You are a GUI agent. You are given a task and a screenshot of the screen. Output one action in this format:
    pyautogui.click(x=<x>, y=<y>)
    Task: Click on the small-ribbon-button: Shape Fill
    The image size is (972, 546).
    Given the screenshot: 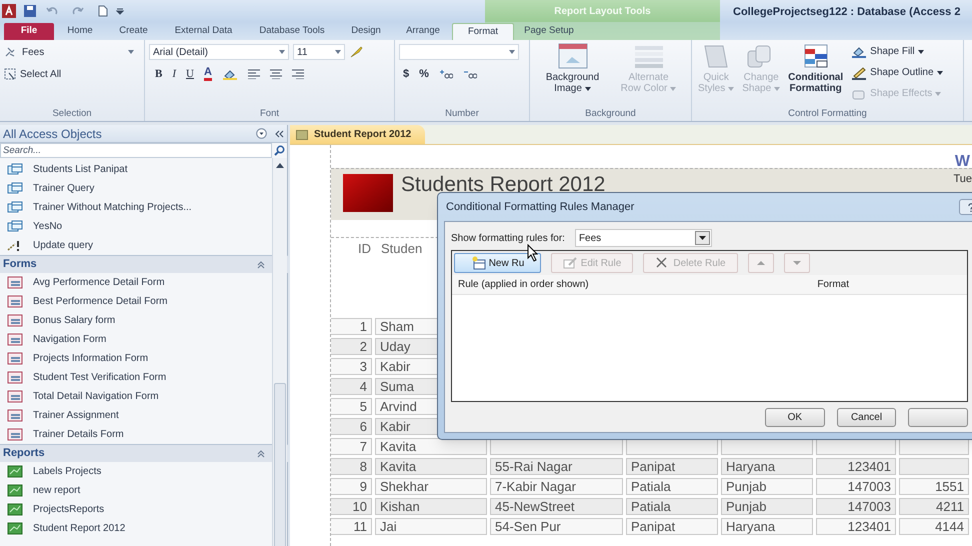 What is the action you would take?
    pyautogui.click(x=897, y=51)
    